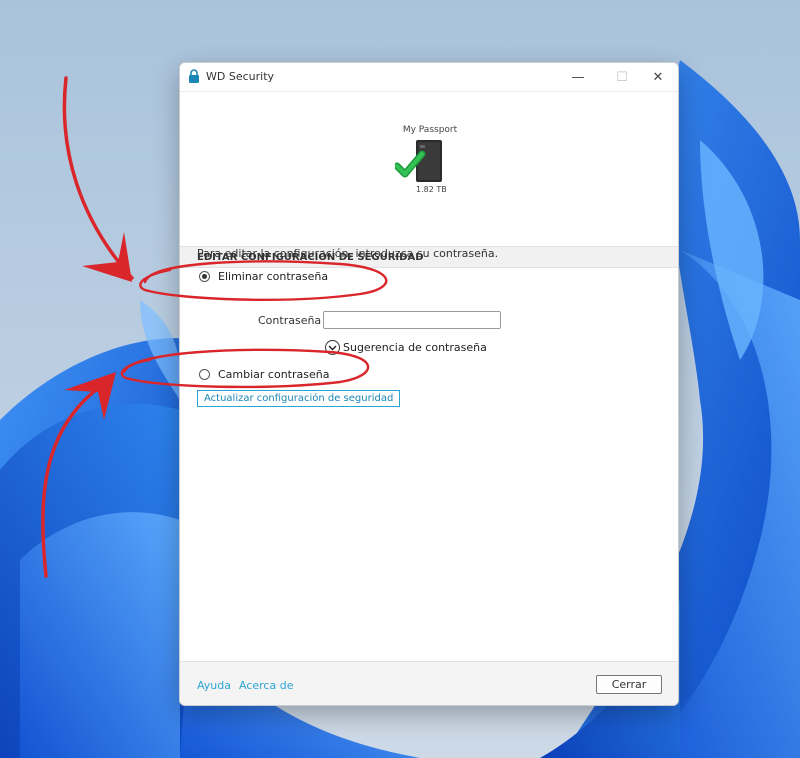 The image size is (800, 758). What do you see at coordinates (299, 398) in the screenshot?
I see `update-security-button: Actualizar configuración de seguridad` at bounding box center [299, 398].